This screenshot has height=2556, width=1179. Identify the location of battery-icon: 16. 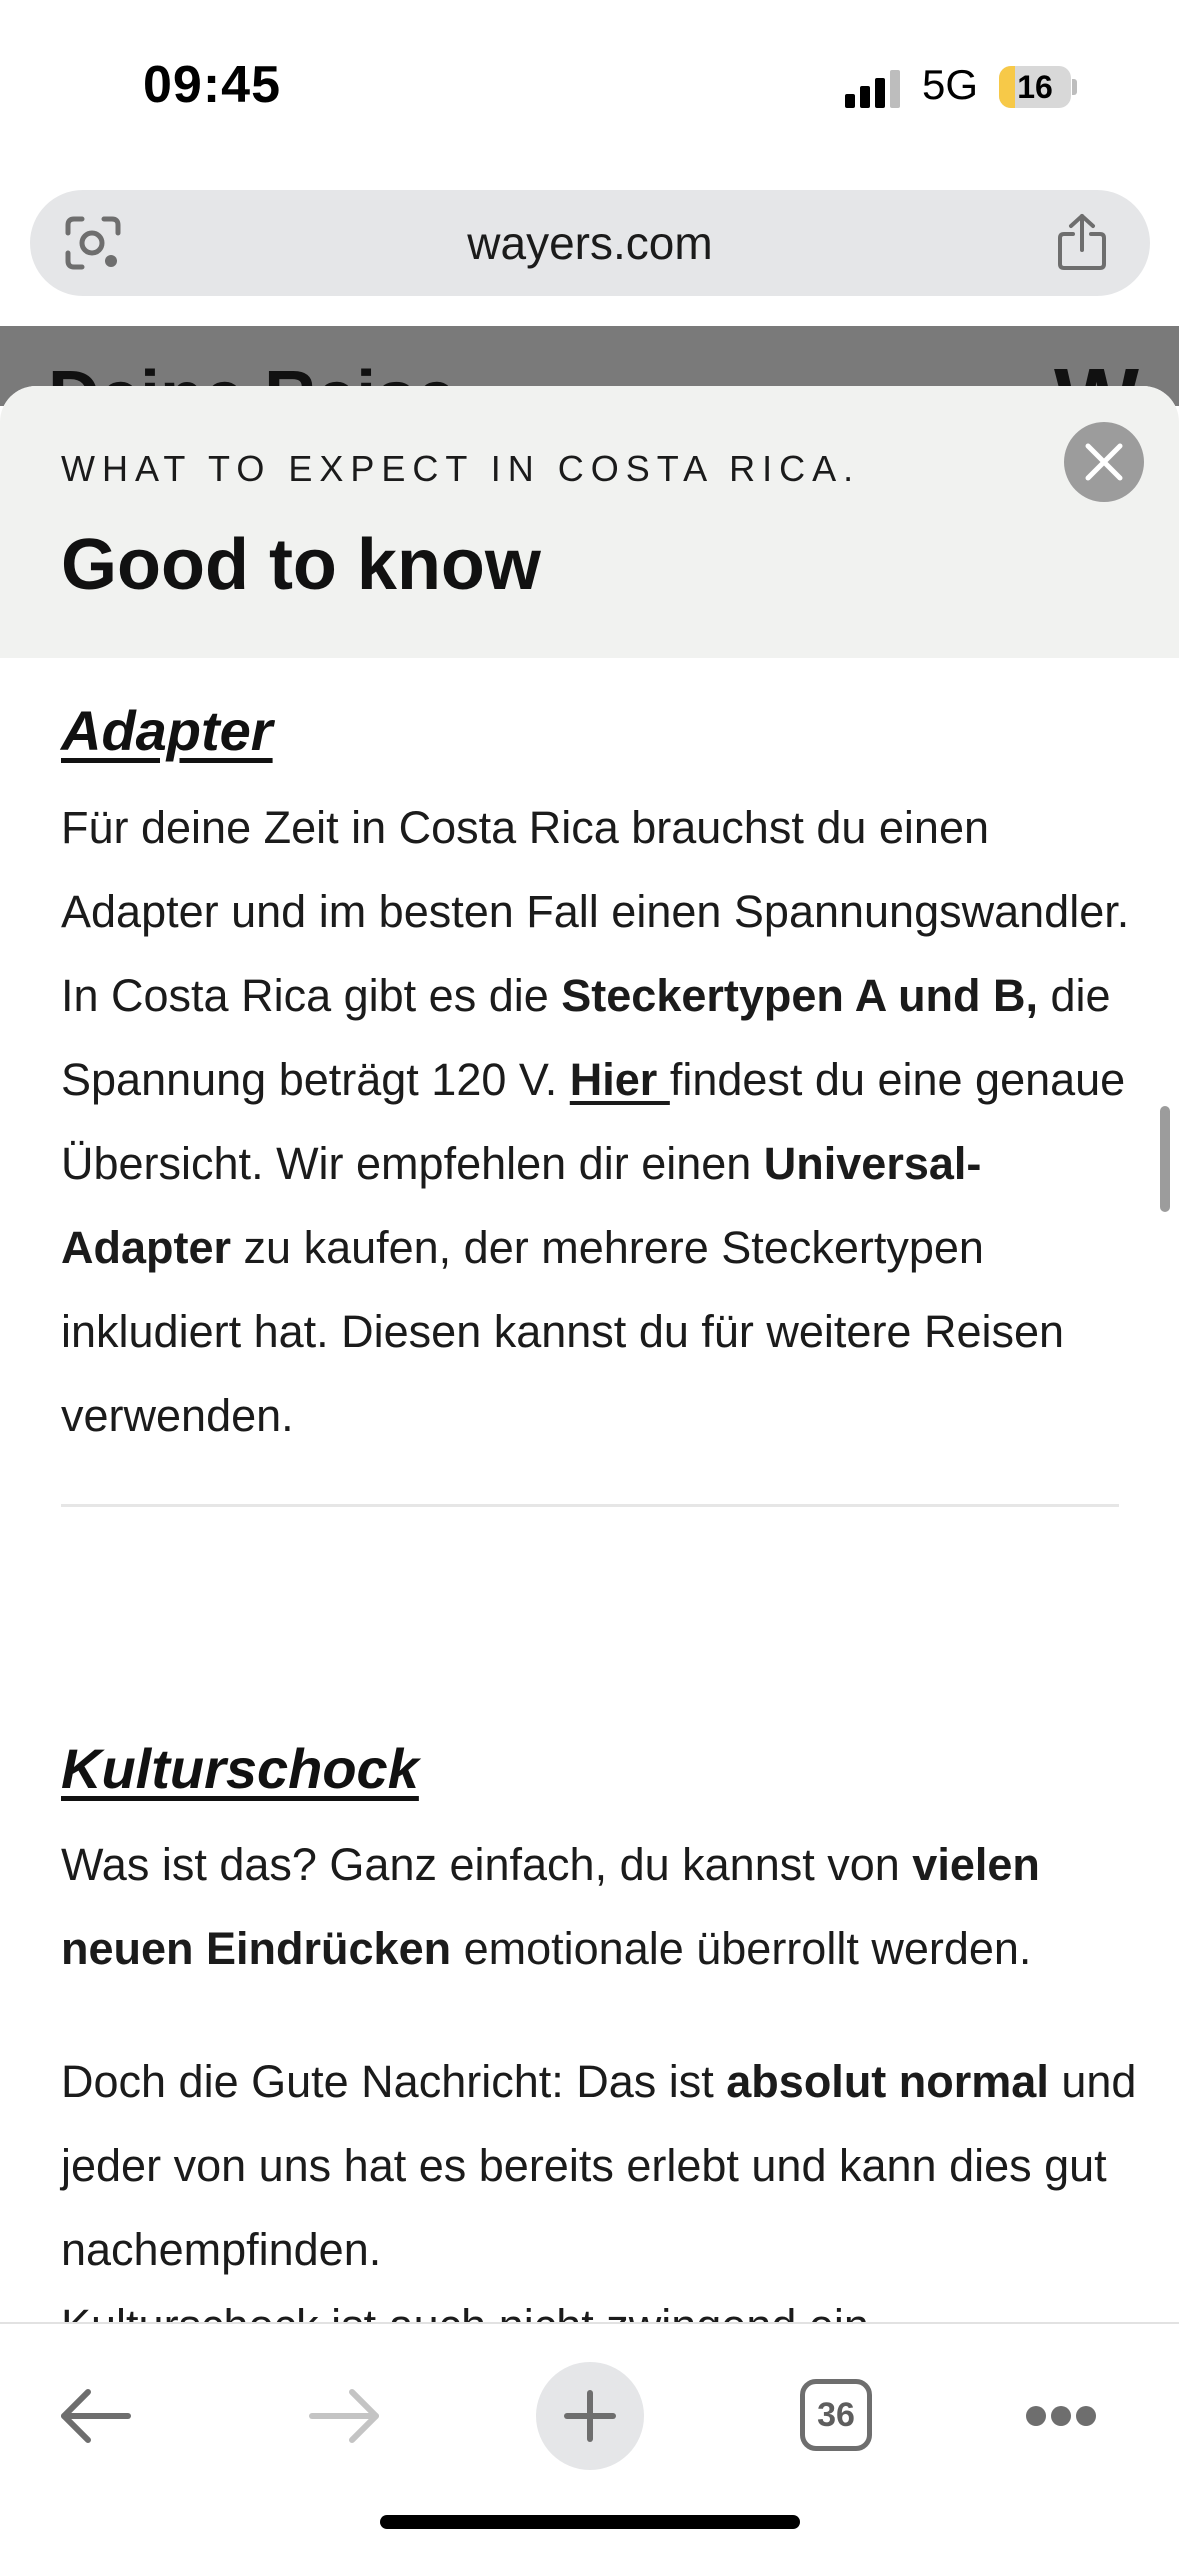
(1038, 87).